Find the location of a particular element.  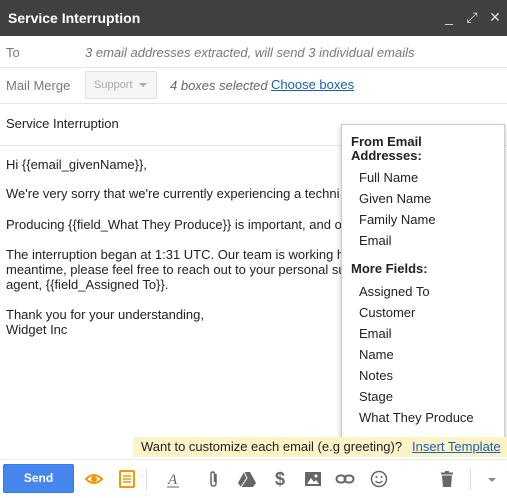

popout-icon: ⤢ is located at coordinates (472, 17).